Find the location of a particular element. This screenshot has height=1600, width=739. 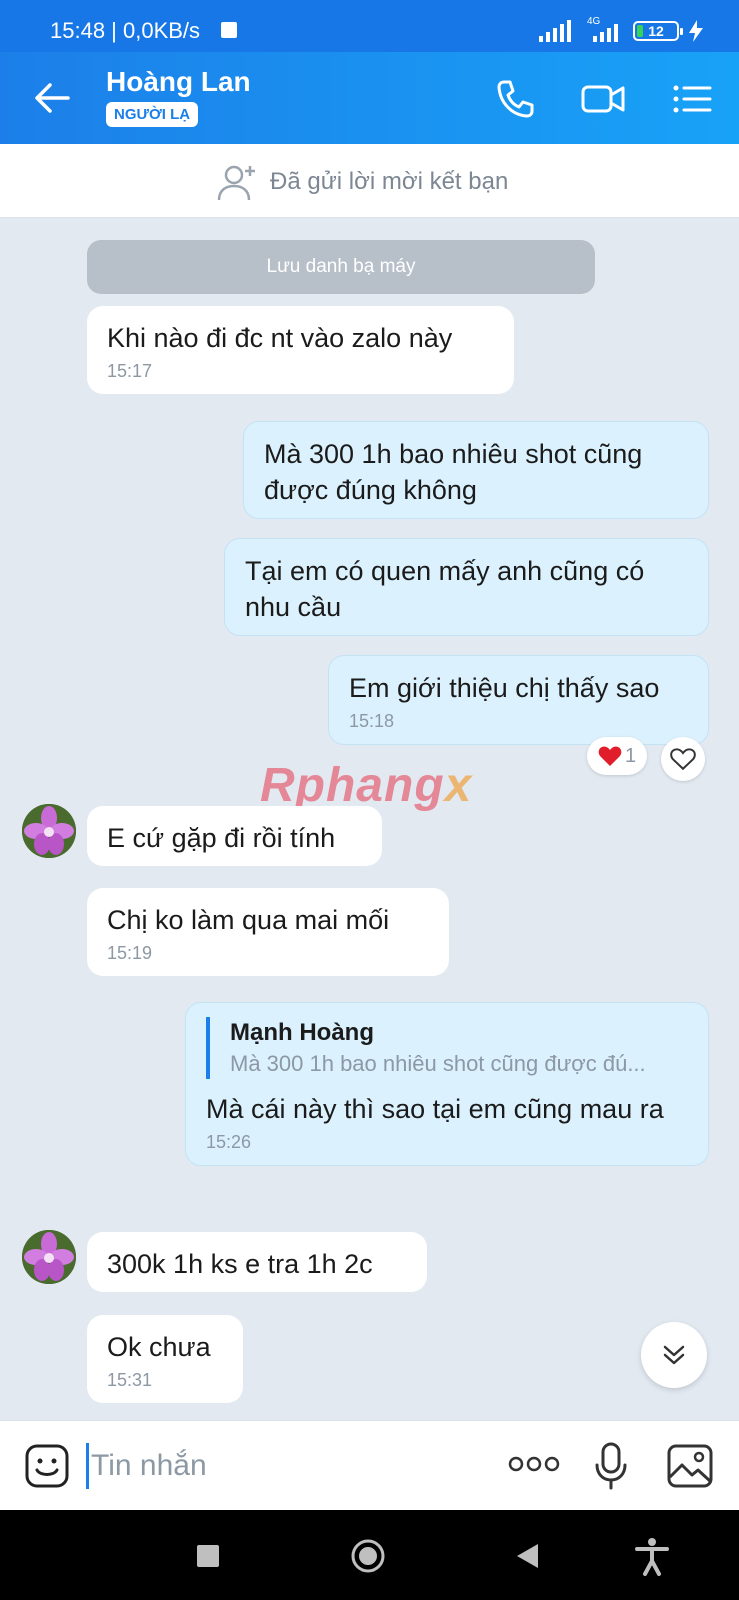

notification-icon is located at coordinates (229, 30).